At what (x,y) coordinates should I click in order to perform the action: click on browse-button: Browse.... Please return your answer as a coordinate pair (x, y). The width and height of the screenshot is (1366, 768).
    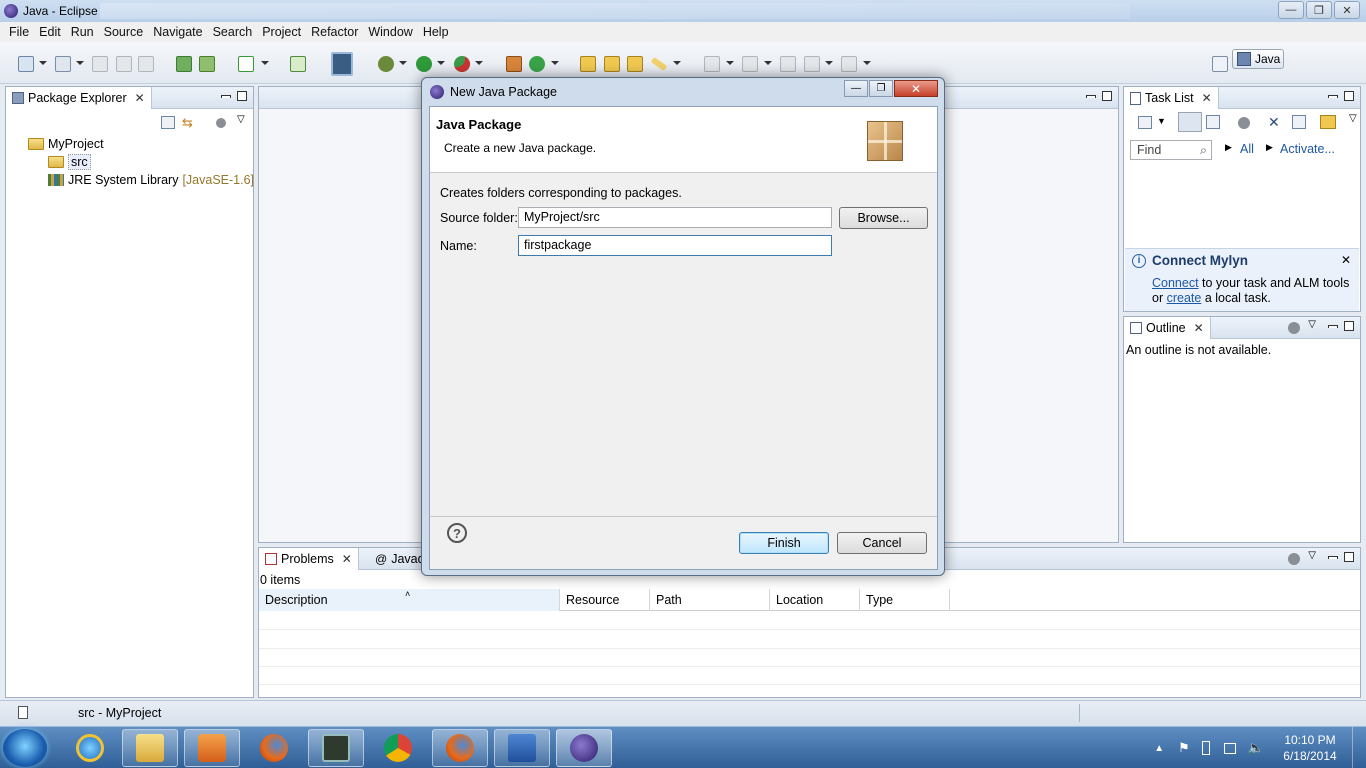
    Looking at the image, I should click on (883, 218).